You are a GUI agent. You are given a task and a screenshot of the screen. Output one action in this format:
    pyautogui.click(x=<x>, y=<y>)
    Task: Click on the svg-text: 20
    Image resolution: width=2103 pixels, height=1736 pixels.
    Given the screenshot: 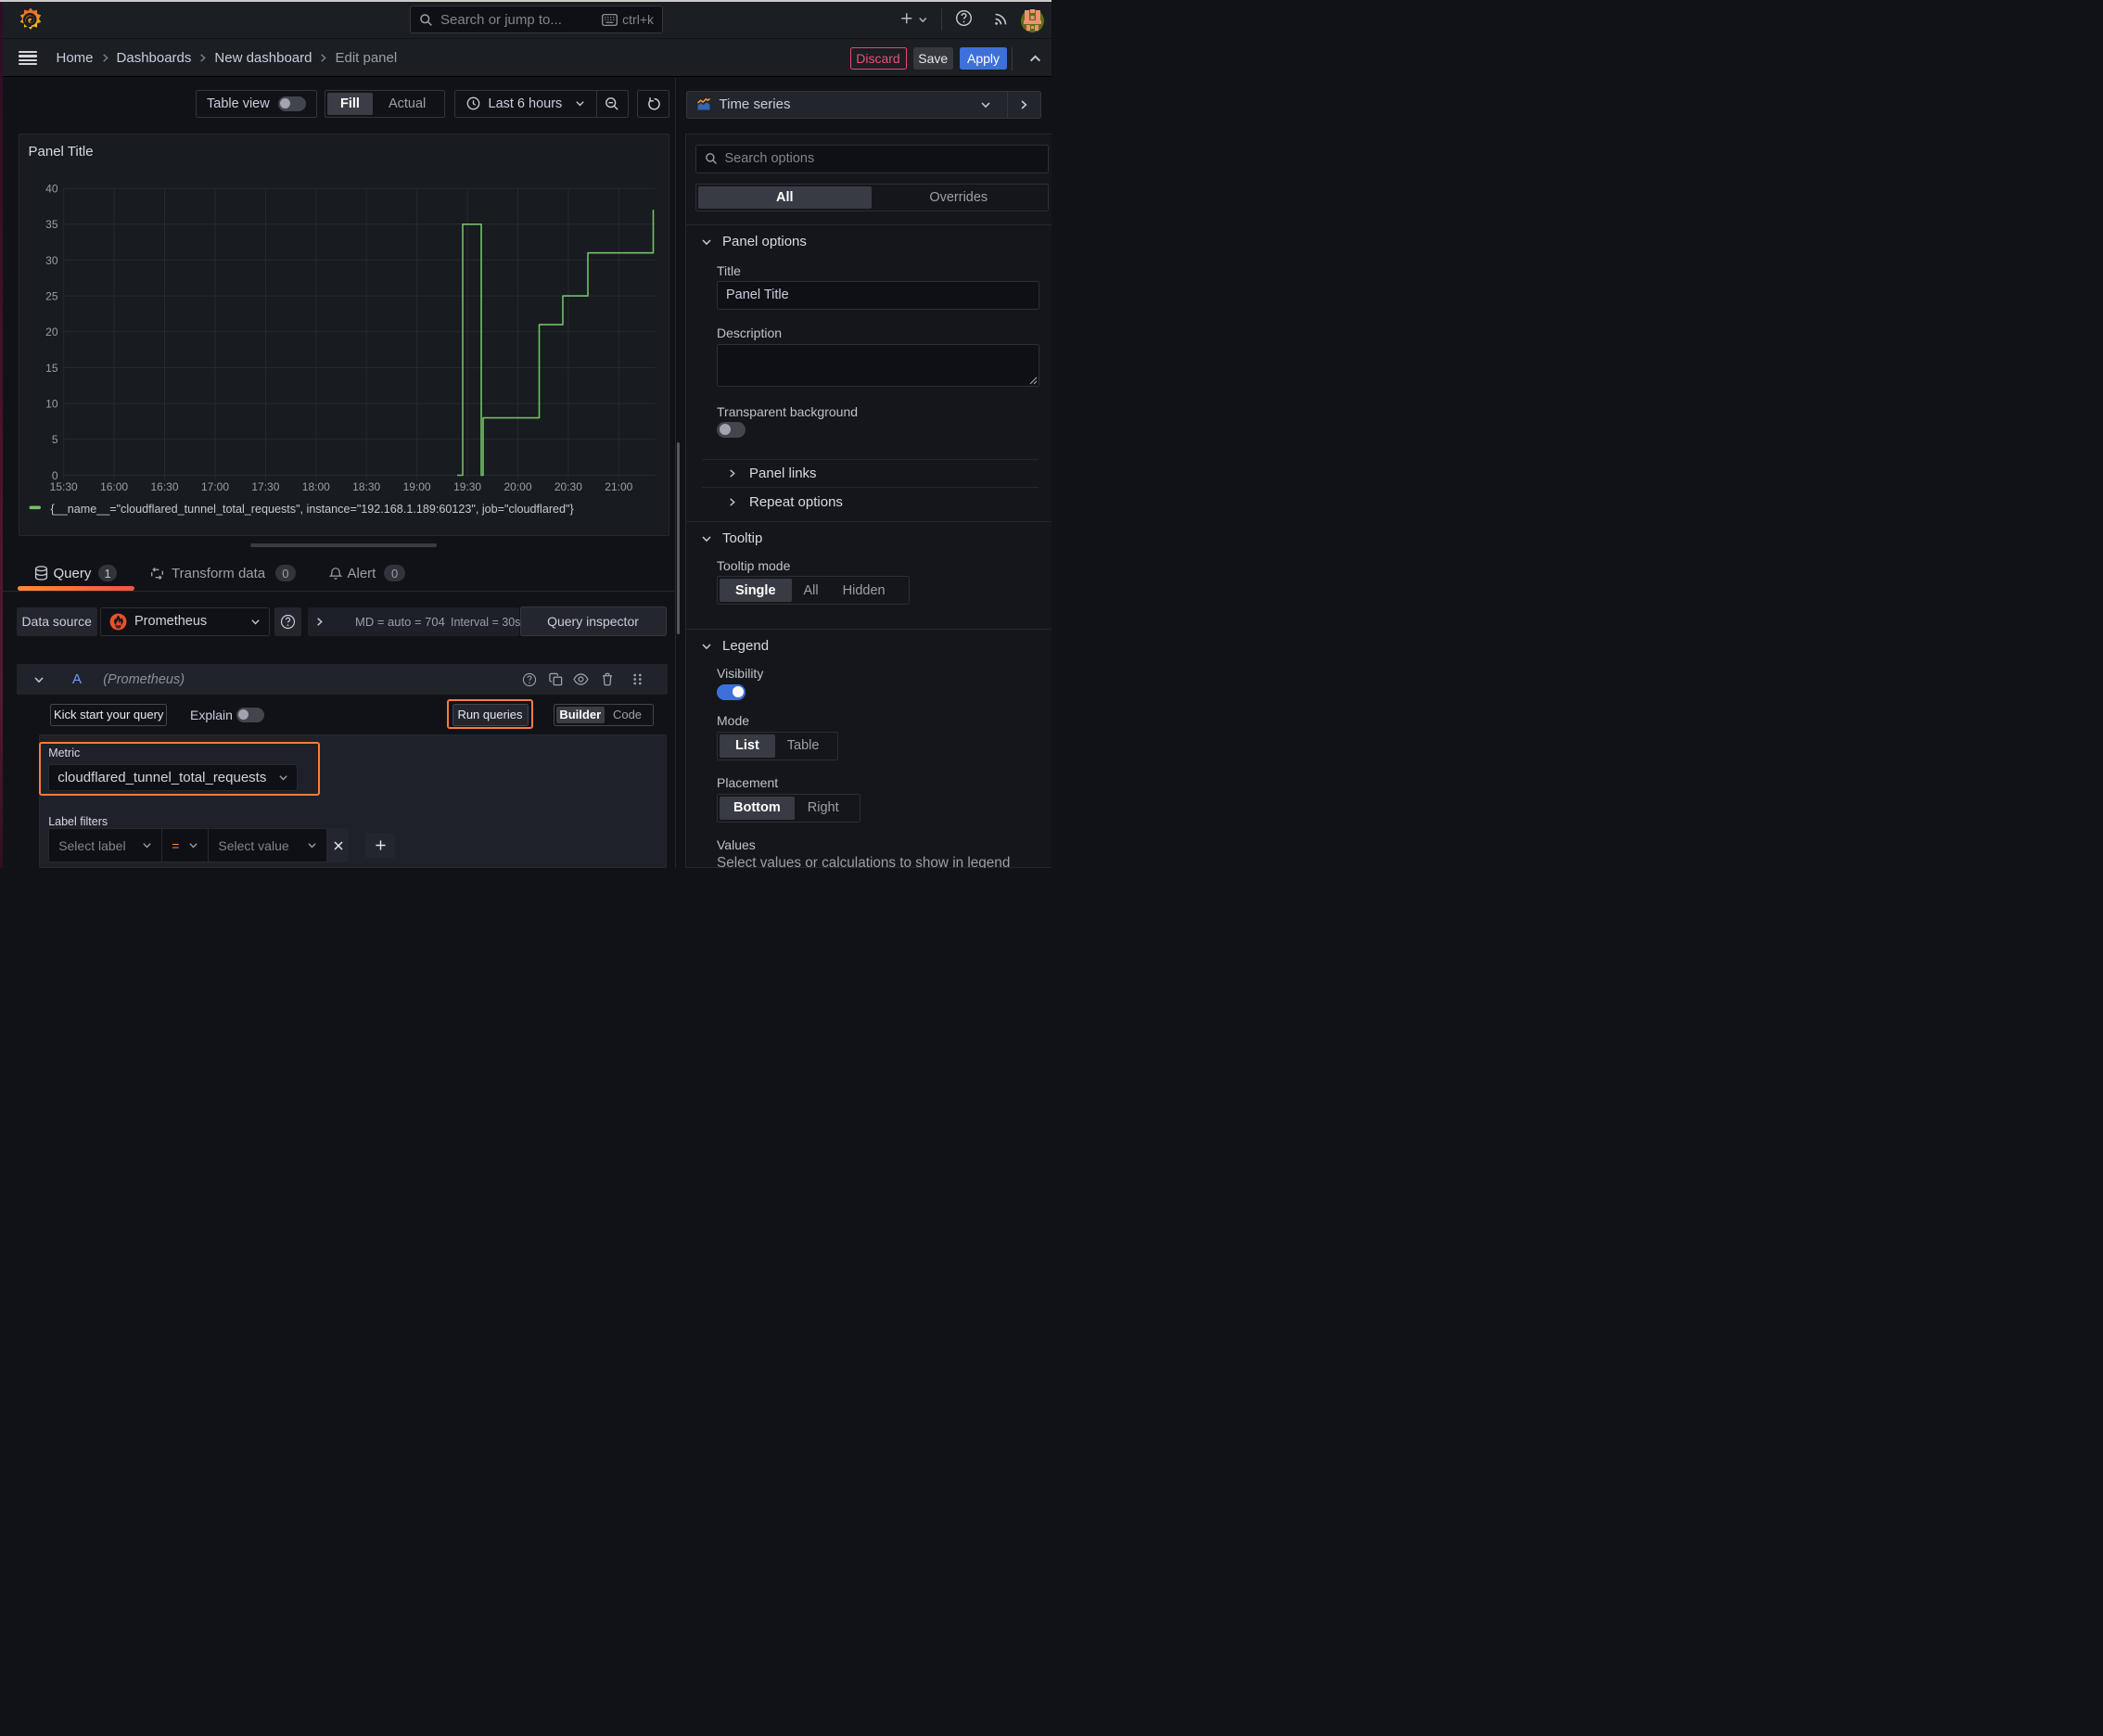 What is the action you would take?
    pyautogui.click(x=51, y=332)
    